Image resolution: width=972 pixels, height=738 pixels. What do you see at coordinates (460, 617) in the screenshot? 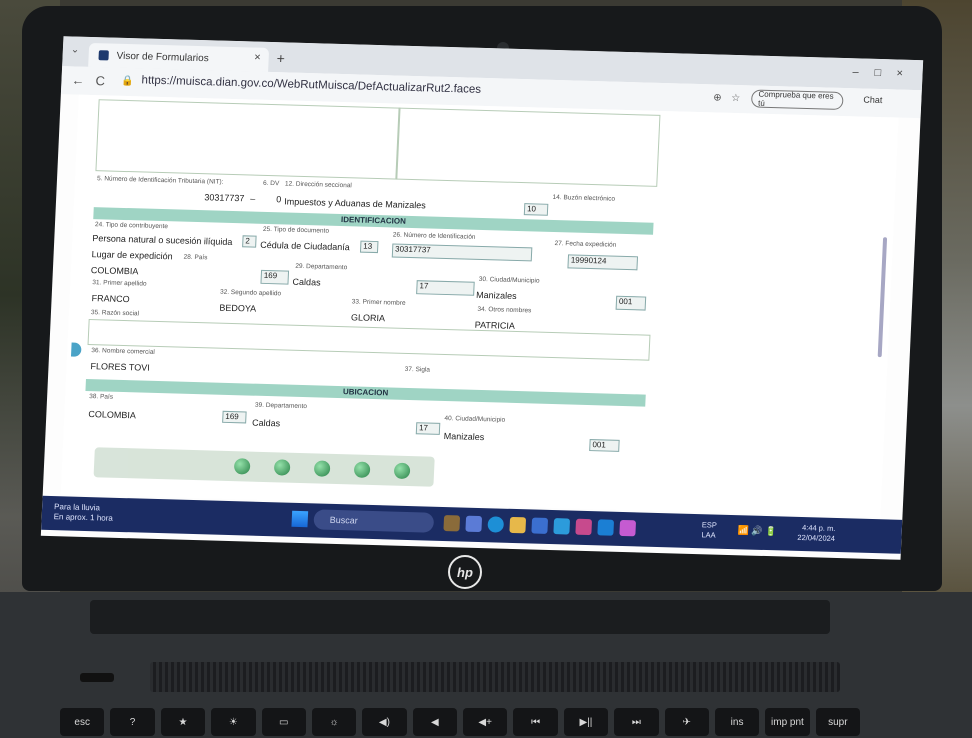
I see `laptop-hinge` at bounding box center [460, 617].